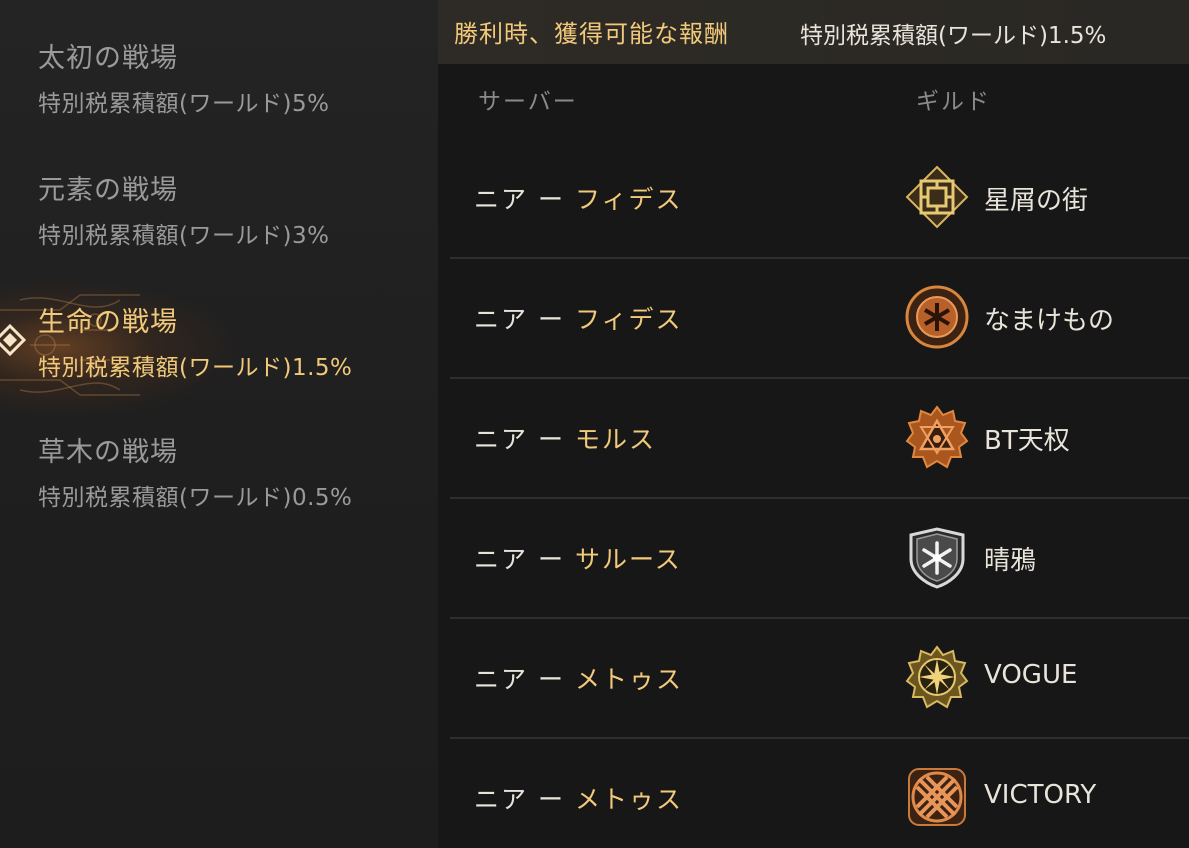 This screenshot has height=848, width=1189. What do you see at coordinates (819, 793) in the screenshot?
I see `table-row: ニア ー メトゥス VICTORY` at bounding box center [819, 793].